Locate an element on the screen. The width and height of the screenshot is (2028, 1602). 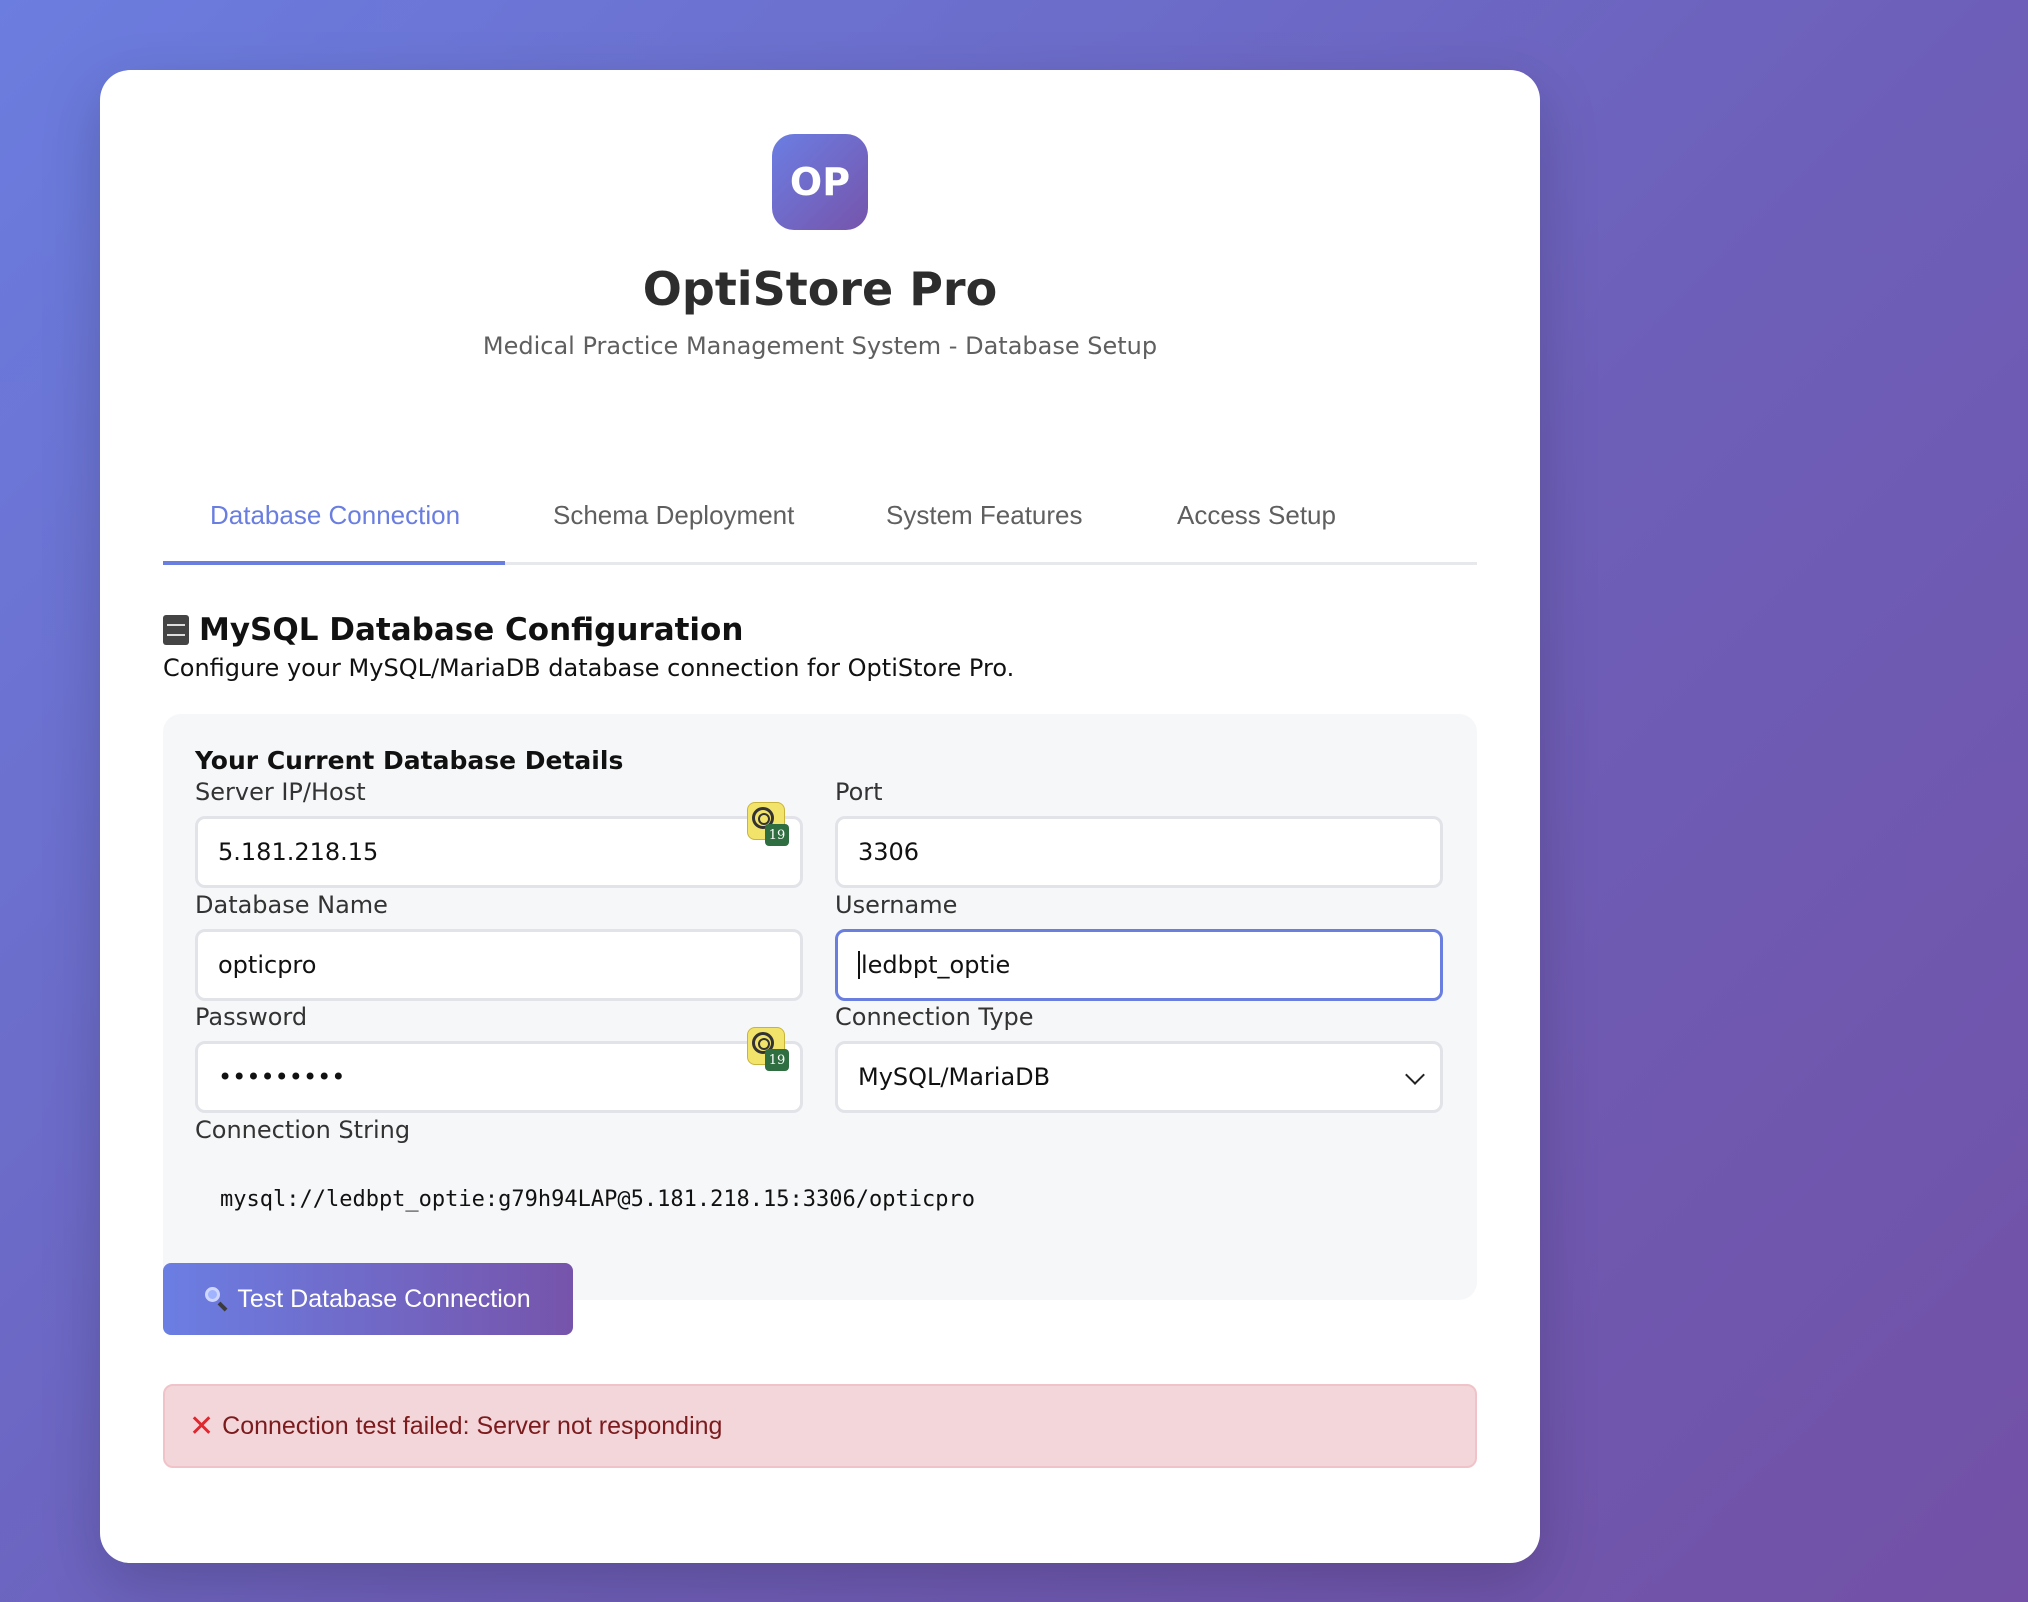
connection-string-label: Connection String is located at coordinates (303, 1130).